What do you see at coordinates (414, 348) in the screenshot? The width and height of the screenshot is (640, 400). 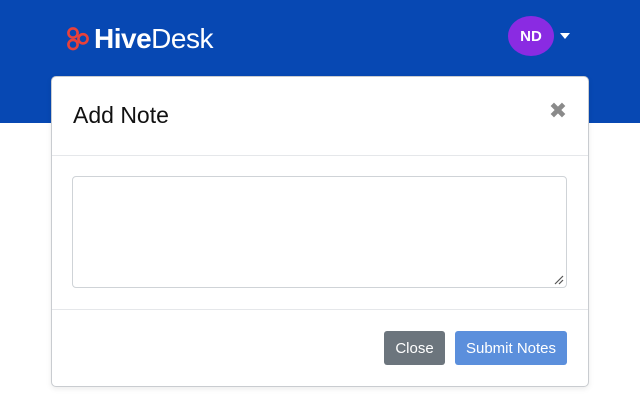 I see `close-button: Close` at bounding box center [414, 348].